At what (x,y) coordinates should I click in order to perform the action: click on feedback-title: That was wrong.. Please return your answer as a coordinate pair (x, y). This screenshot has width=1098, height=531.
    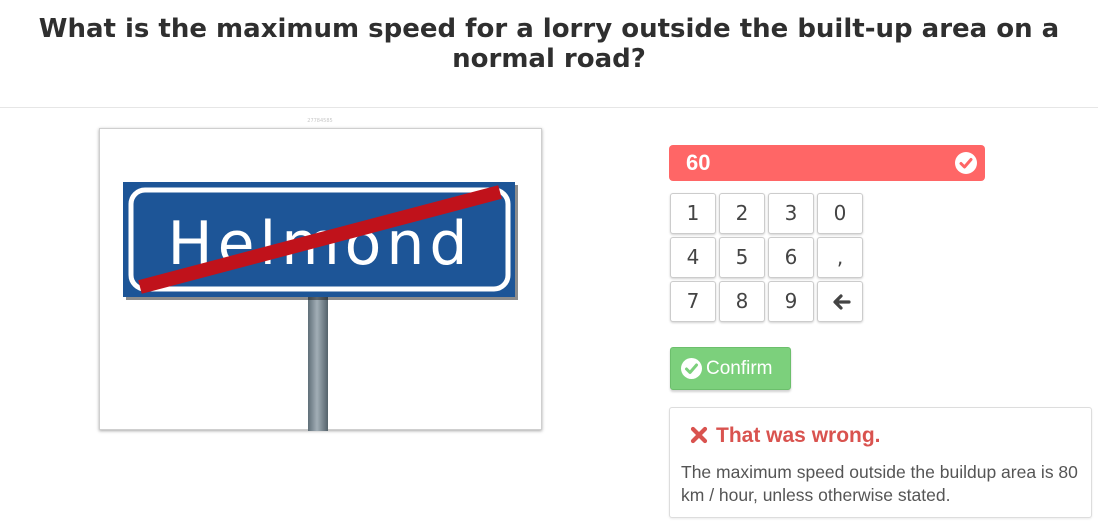
    Looking at the image, I should click on (785, 436).